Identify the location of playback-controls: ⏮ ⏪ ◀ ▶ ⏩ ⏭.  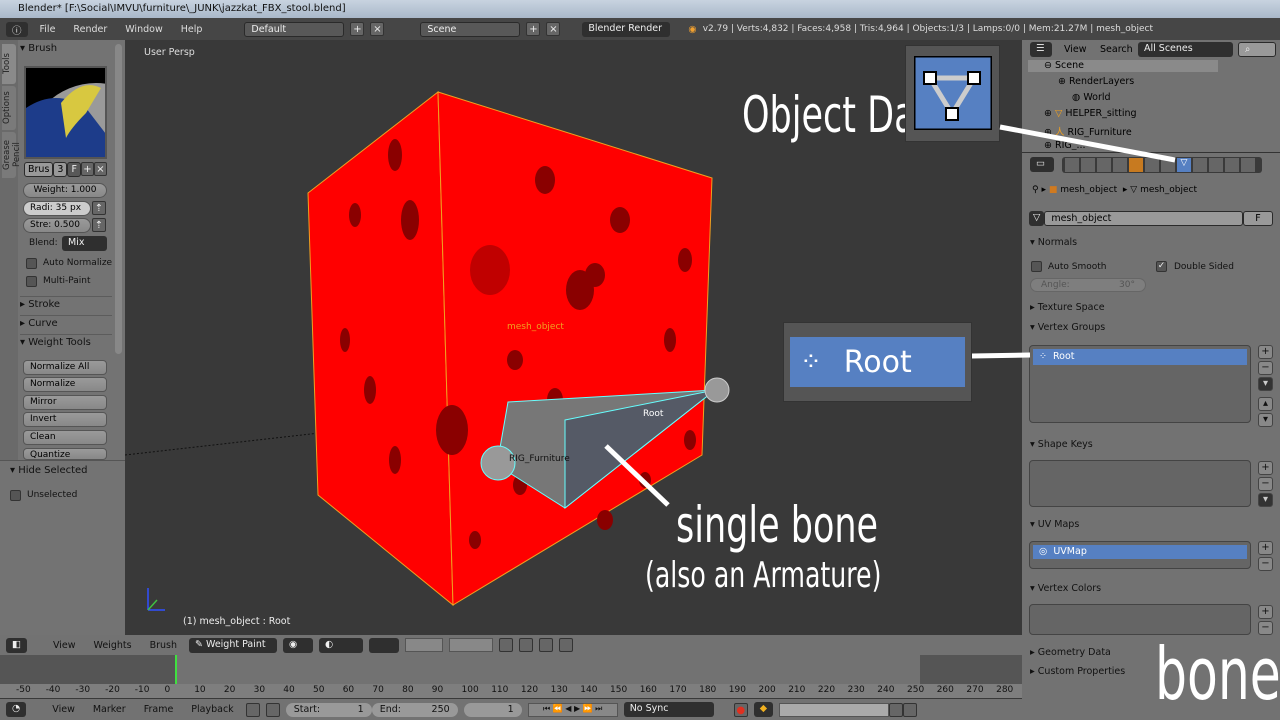
(572, 709).